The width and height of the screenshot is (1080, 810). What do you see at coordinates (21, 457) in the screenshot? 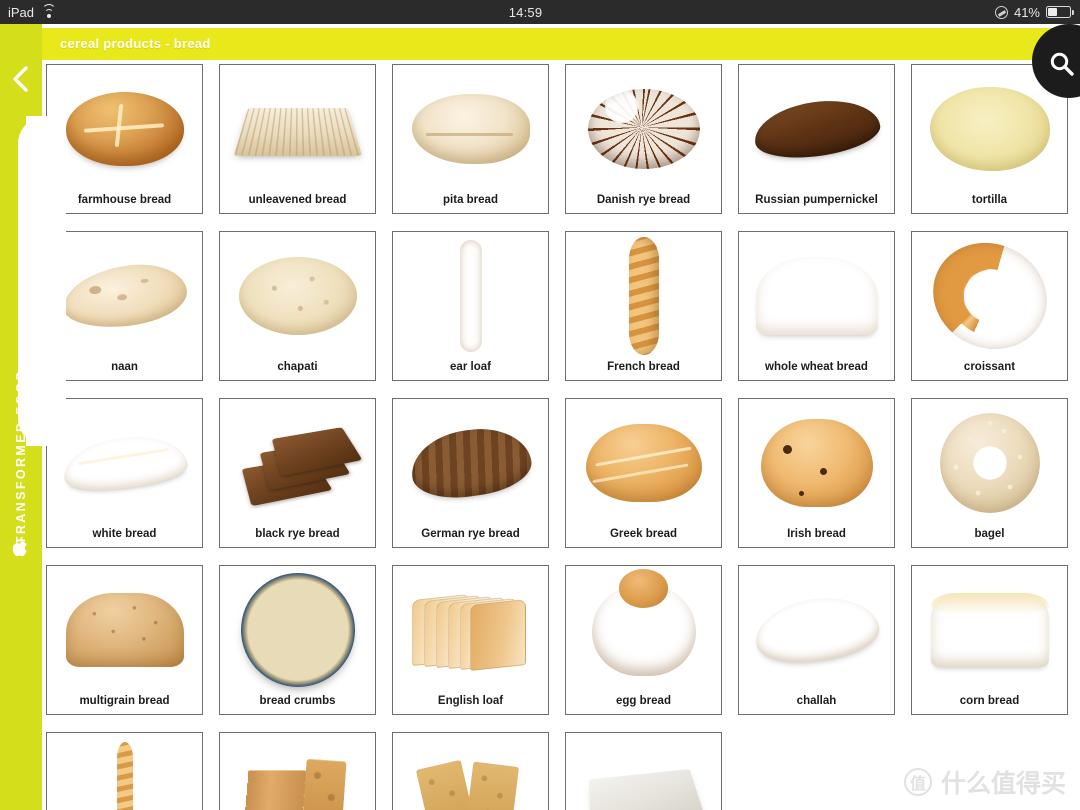
I see `sidebar-category-text: TRANSFORMED FOOD` at bounding box center [21, 457].